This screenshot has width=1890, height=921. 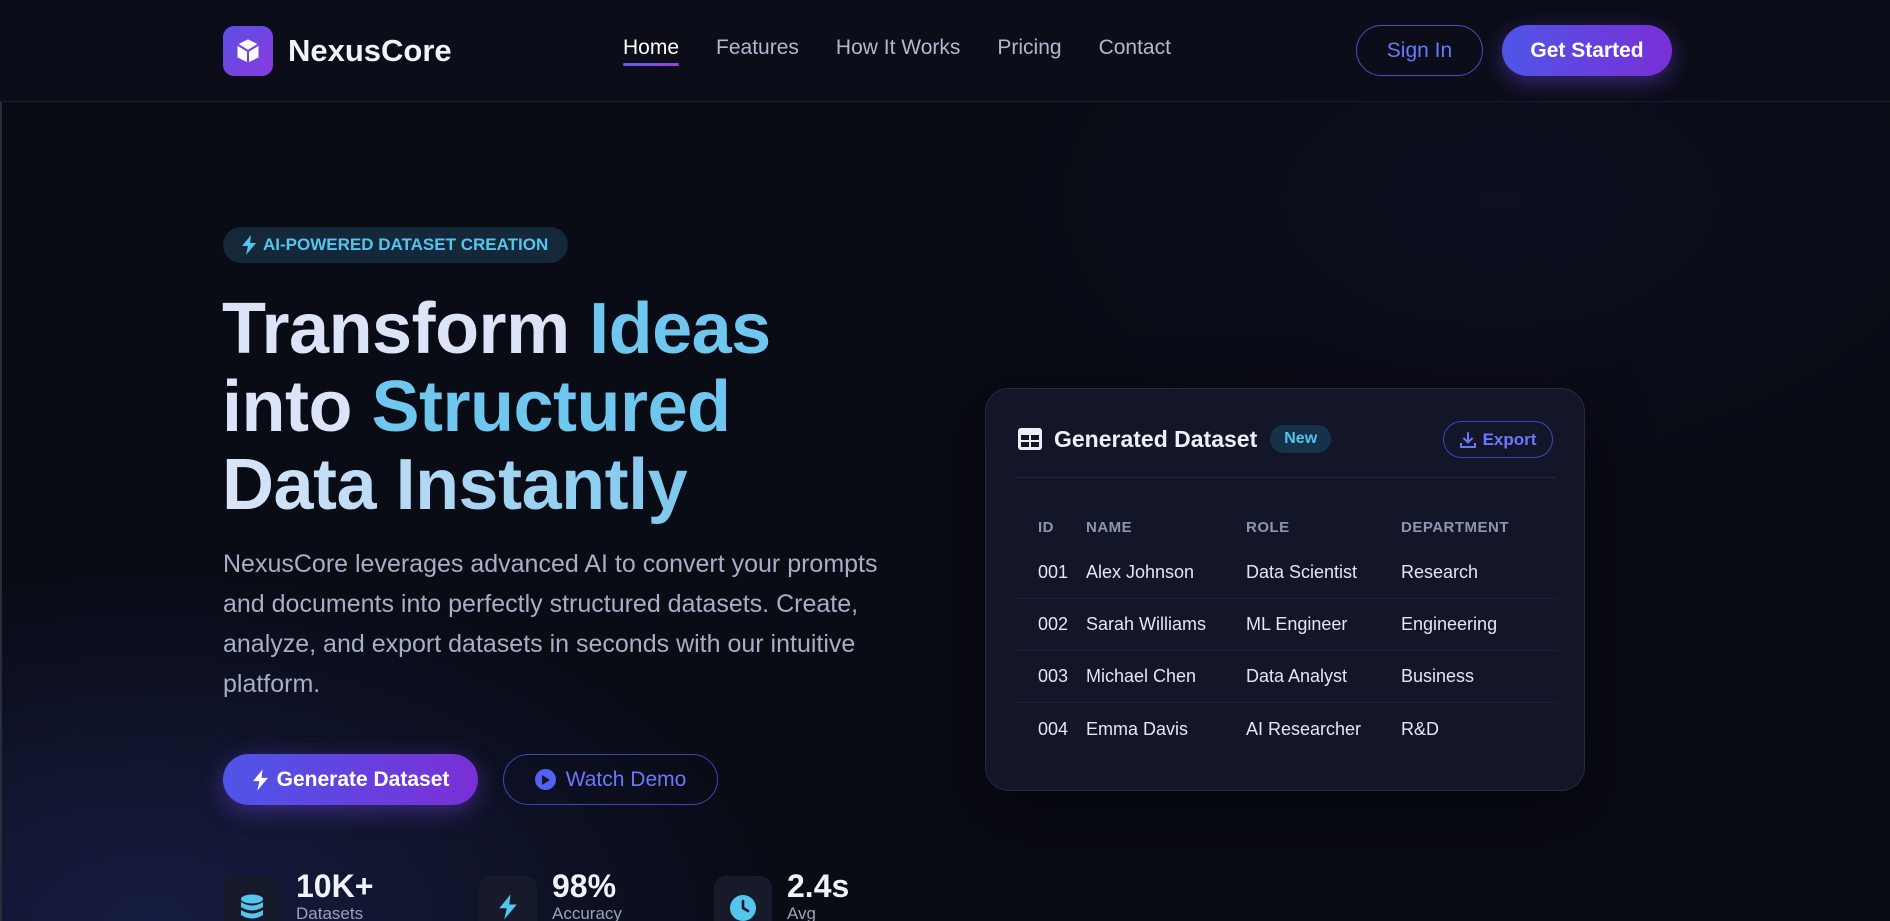 What do you see at coordinates (587, 912) in the screenshot?
I see `stat-label: Accuracy` at bounding box center [587, 912].